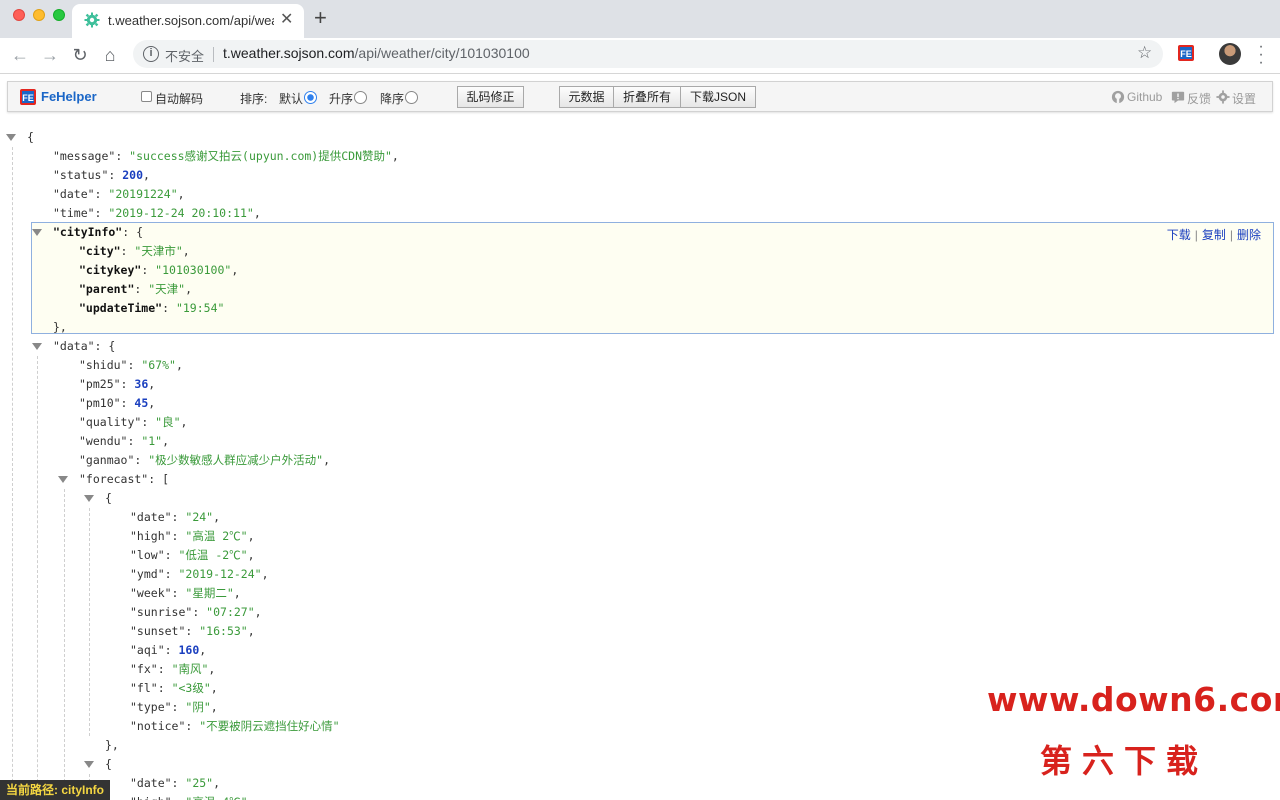 Image resolution: width=1280 pixels, height=800 pixels. What do you see at coordinates (230, 612) in the screenshot?
I see `json-value: "07:27"` at bounding box center [230, 612].